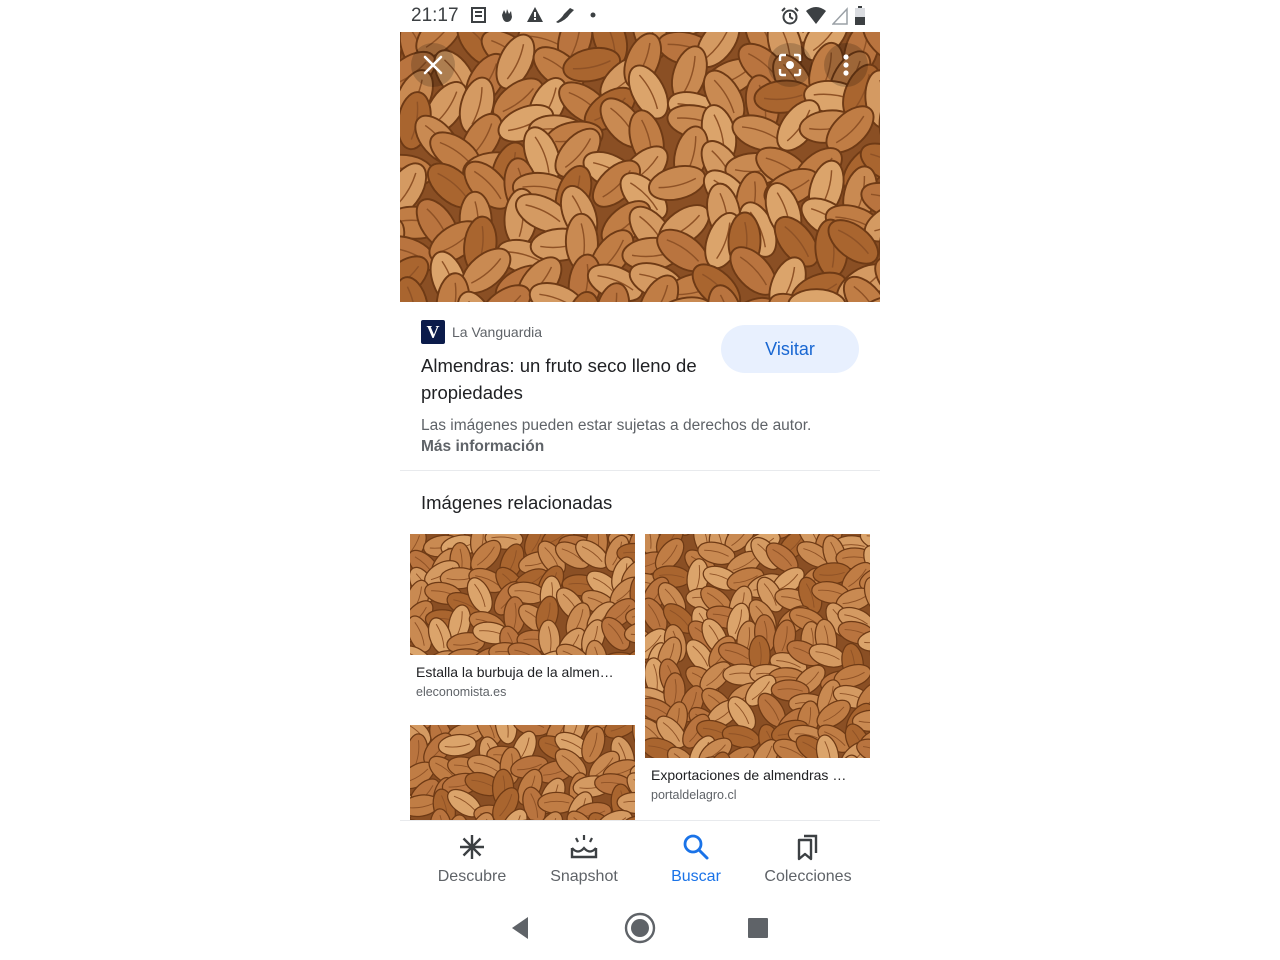 The image size is (1280, 960). Describe the element at coordinates (520, 928) in the screenshot. I see `back-icon` at that location.